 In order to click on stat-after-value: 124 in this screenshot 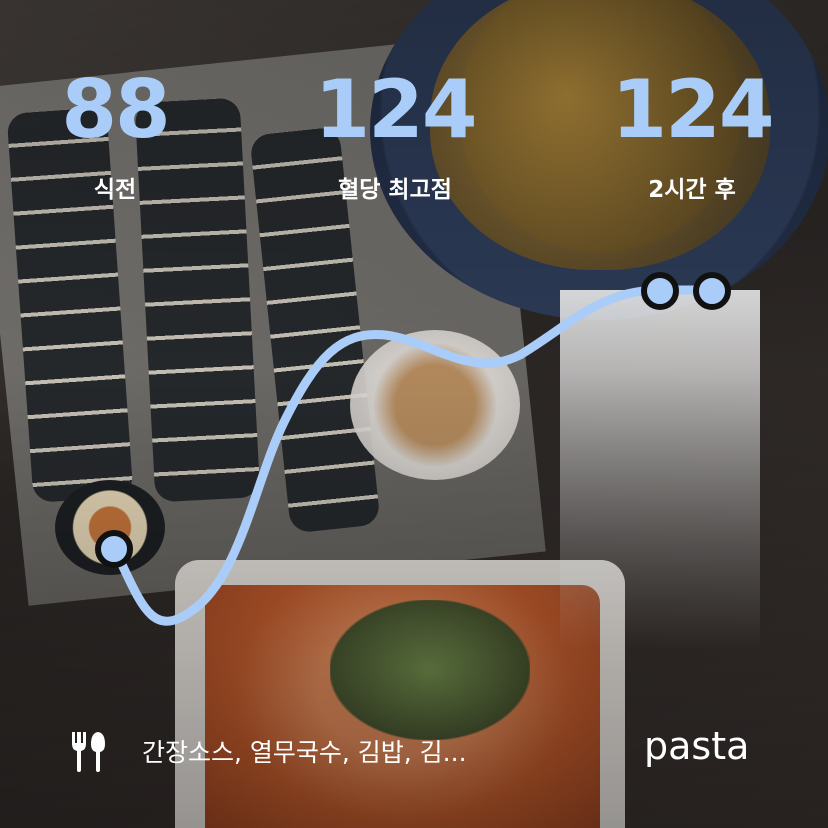, I will do `click(693, 109)`.